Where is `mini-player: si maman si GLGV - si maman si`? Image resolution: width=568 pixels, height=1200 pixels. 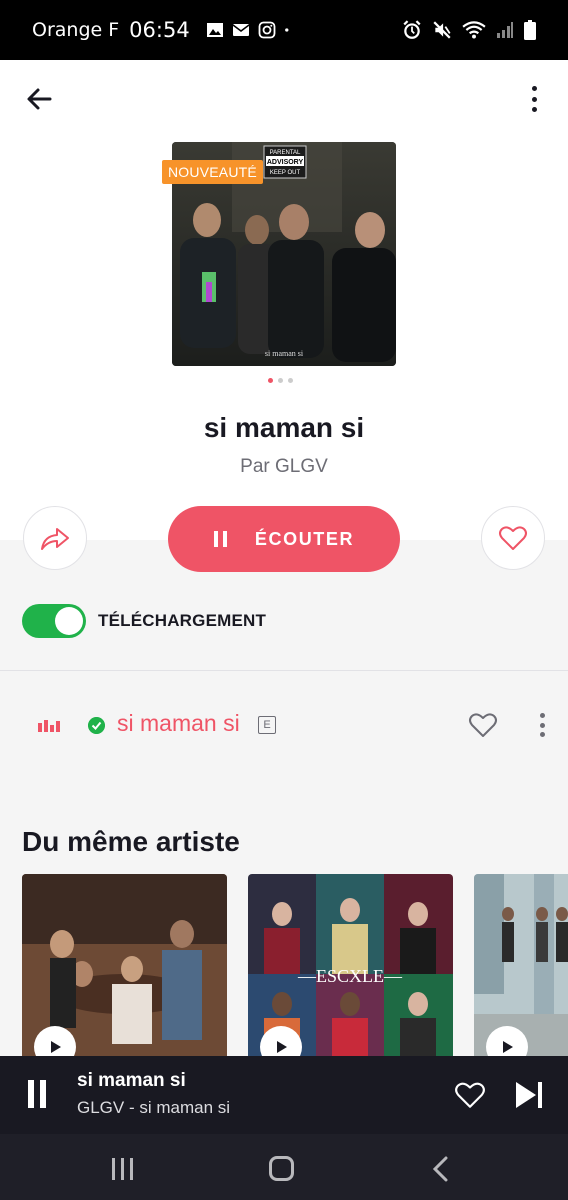 mini-player: si maman si GLGV - si maman si is located at coordinates (284, 1095).